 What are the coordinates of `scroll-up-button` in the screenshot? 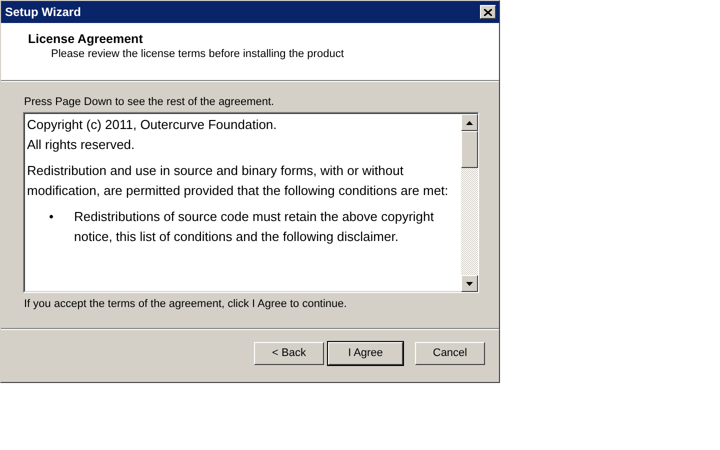 It's located at (469, 122).